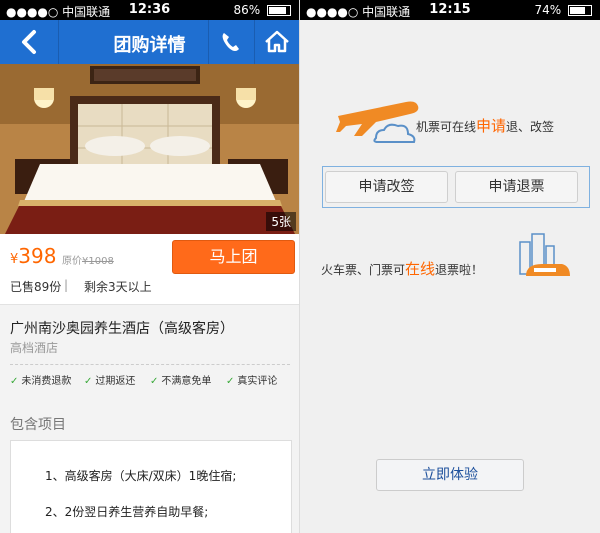 The image size is (600, 533). Describe the element at coordinates (38, 425) in the screenshot. I see `included-items-heading: 包含项目` at that location.